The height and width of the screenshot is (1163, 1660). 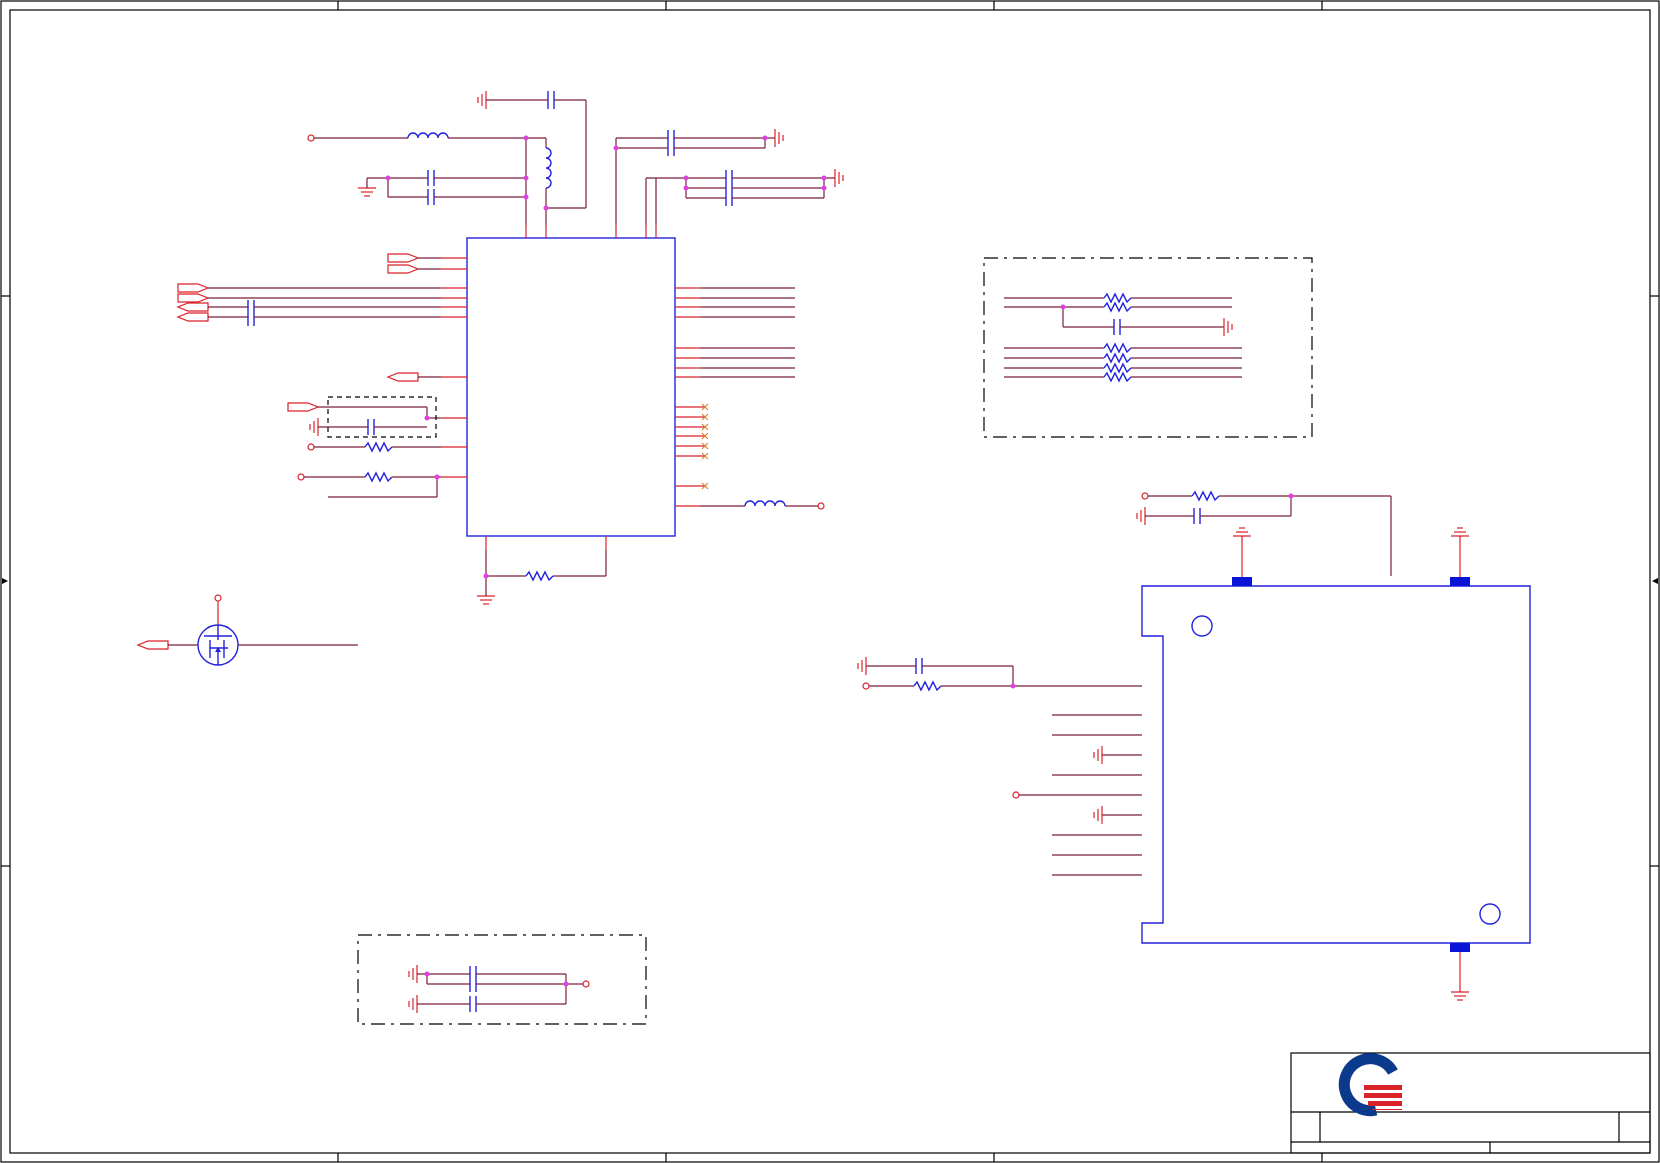 I want to click on dashed-group-box, so click(x=382, y=417).